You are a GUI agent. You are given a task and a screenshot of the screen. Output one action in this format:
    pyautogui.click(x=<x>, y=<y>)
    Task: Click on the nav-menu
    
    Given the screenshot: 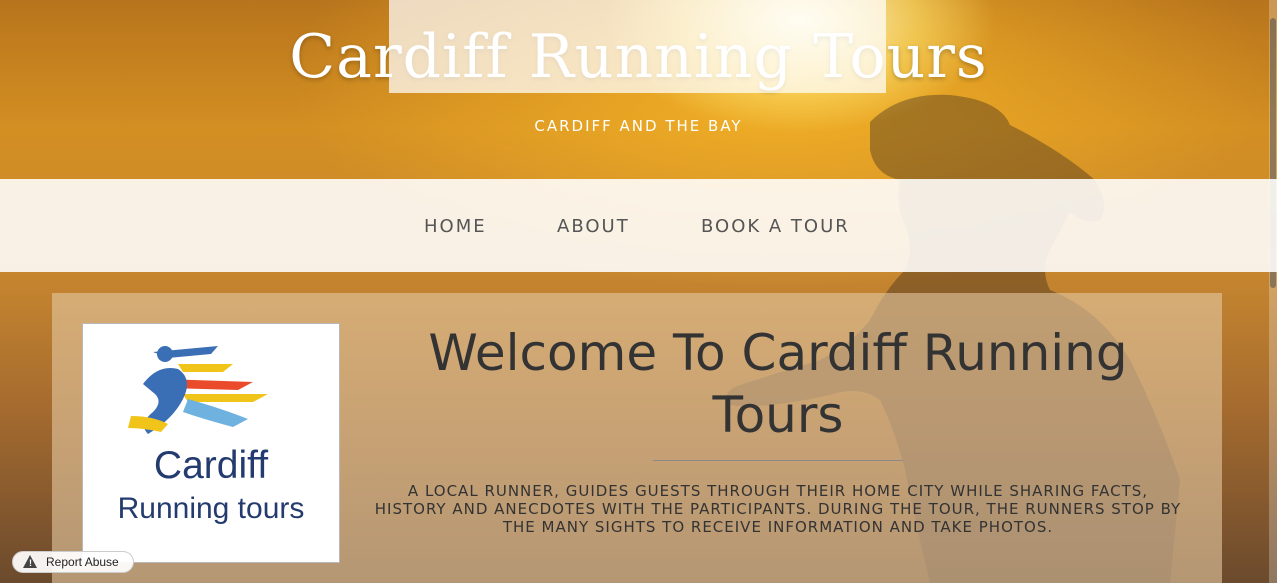 What is the action you would take?
    pyautogui.click(x=637, y=46)
    